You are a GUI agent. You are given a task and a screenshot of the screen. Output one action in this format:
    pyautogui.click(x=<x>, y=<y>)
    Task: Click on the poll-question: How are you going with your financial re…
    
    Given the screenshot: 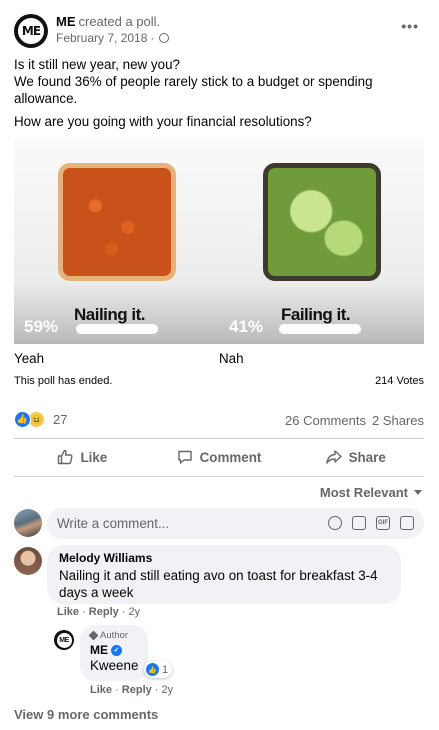 What is the action you would take?
    pyautogui.click(x=163, y=121)
    